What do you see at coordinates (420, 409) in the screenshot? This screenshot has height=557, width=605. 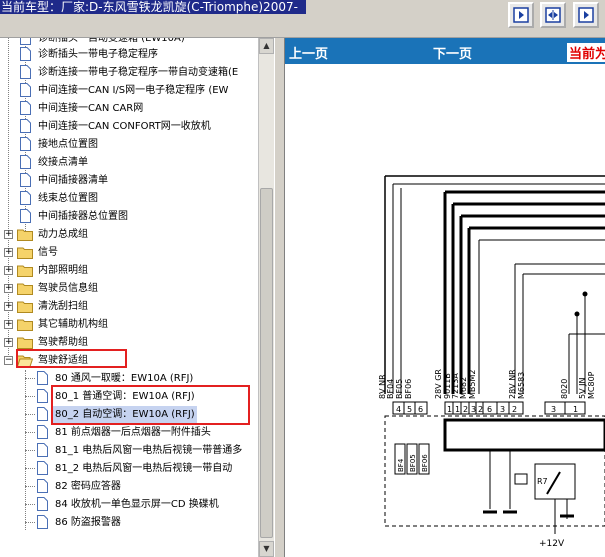 I see `pin-number: 6` at bounding box center [420, 409].